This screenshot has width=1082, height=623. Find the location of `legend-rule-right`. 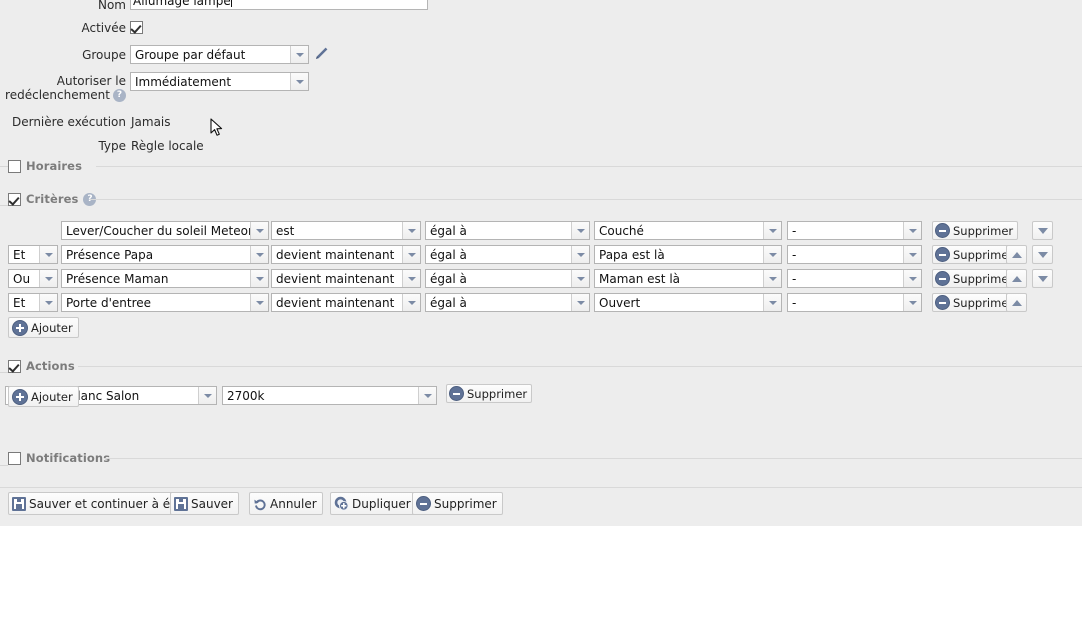

legend-rule-right is located at coordinates (580, 366).